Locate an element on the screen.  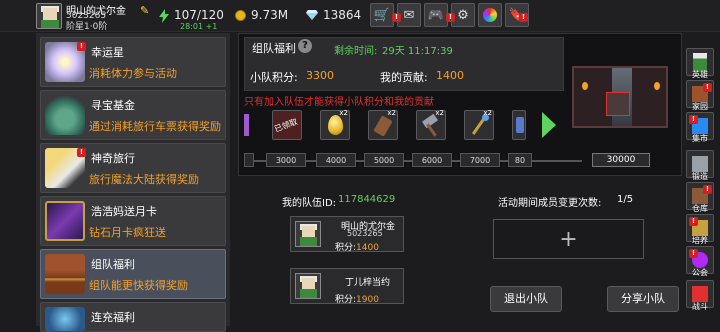
menu-label: 仓库 is located at coordinates (700, 208).